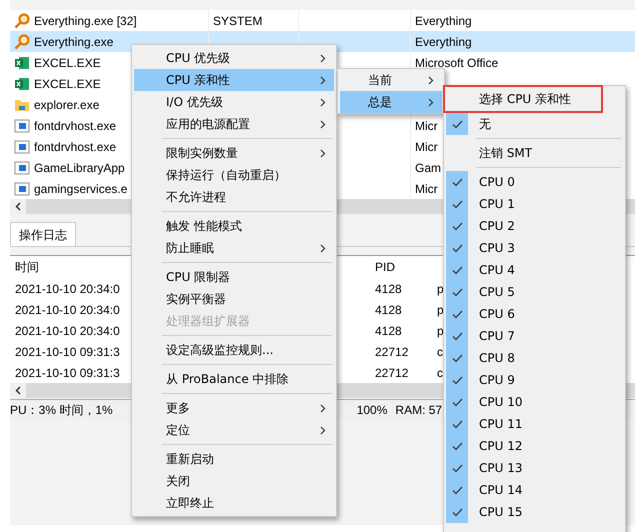 This screenshot has width=642, height=532. Describe the element at coordinates (67, 104) in the screenshot. I see `process-name: explorer.exe` at that location.